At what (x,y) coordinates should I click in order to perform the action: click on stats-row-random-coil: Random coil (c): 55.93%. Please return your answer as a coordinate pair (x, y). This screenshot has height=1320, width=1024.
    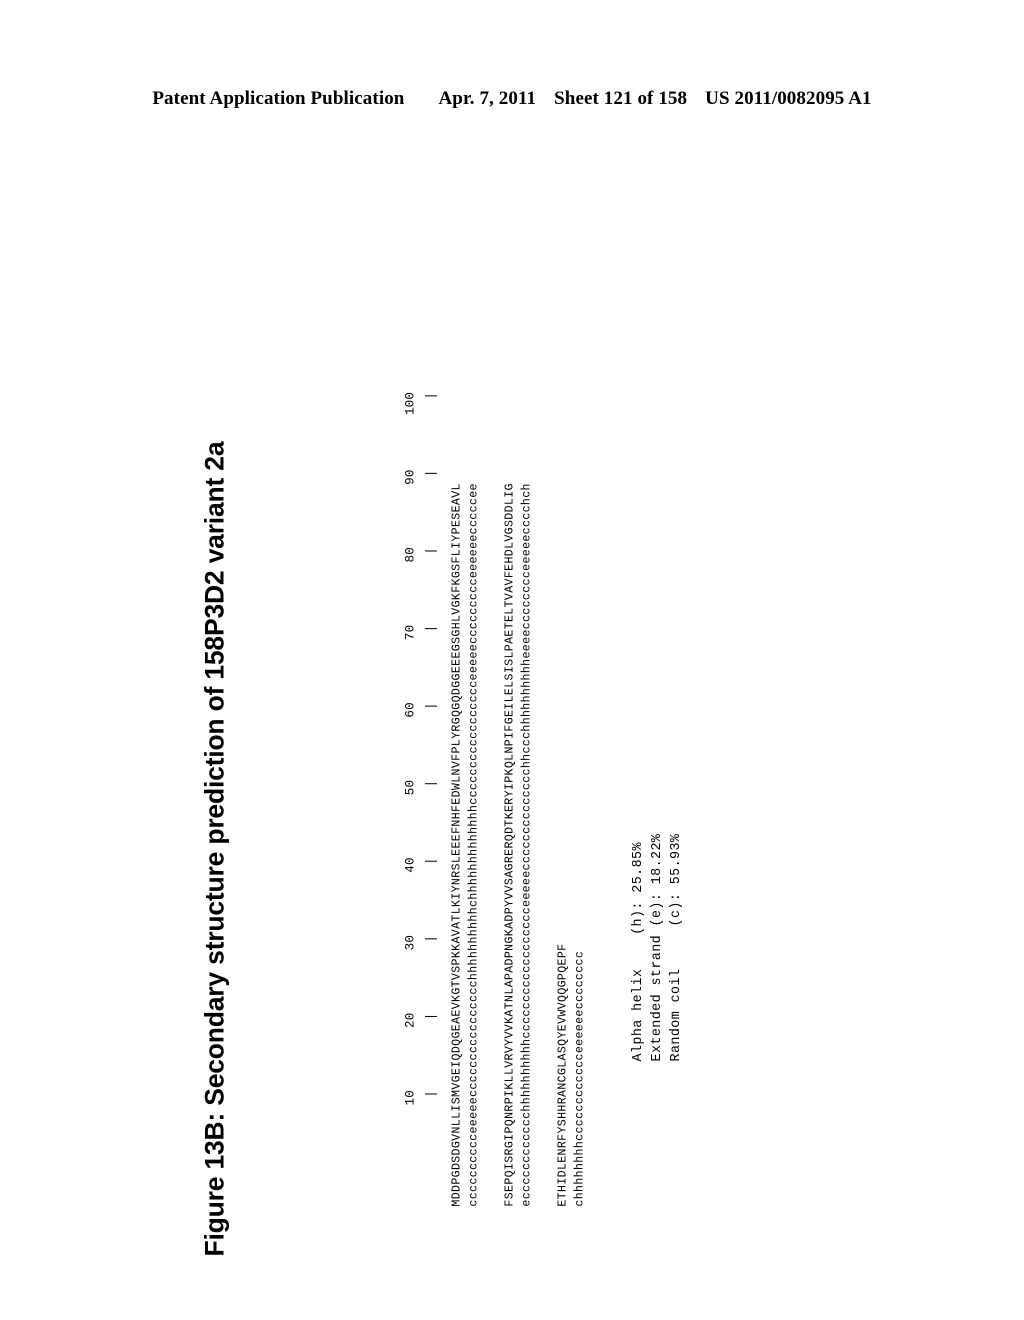
    Looking at the image, I should click on (677, 965).